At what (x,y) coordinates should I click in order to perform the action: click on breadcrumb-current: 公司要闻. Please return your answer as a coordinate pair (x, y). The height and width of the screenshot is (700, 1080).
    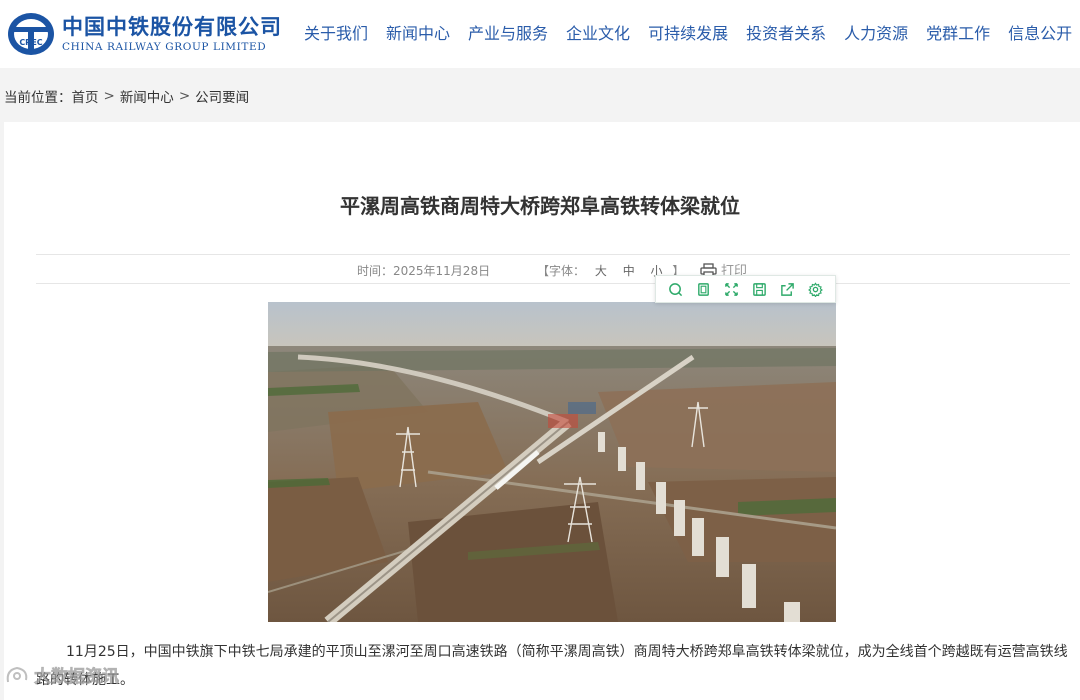
    Looking at the image, I should click on (222, 96).